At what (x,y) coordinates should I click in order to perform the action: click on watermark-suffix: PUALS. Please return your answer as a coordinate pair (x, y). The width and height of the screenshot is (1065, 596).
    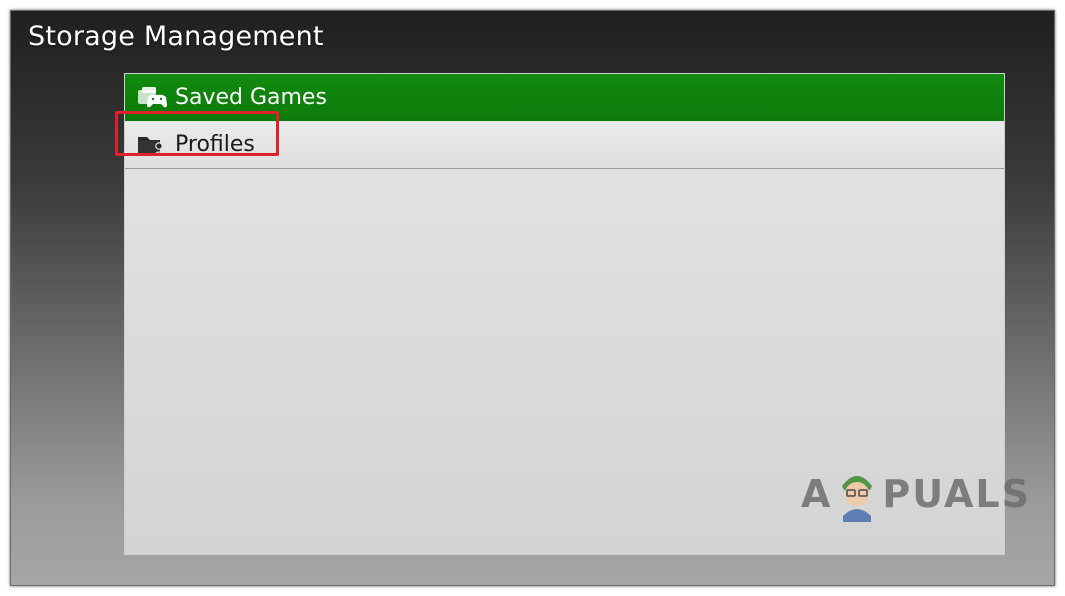
    Looking at the image, I should click on (956, 494).